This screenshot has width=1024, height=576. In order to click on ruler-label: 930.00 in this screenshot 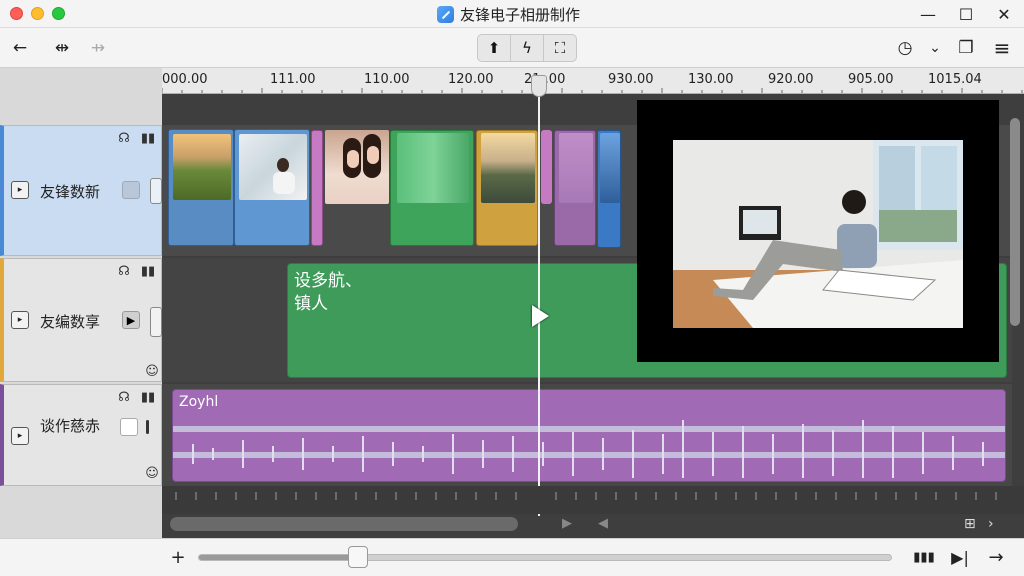, I will do `click(631, 79)`.